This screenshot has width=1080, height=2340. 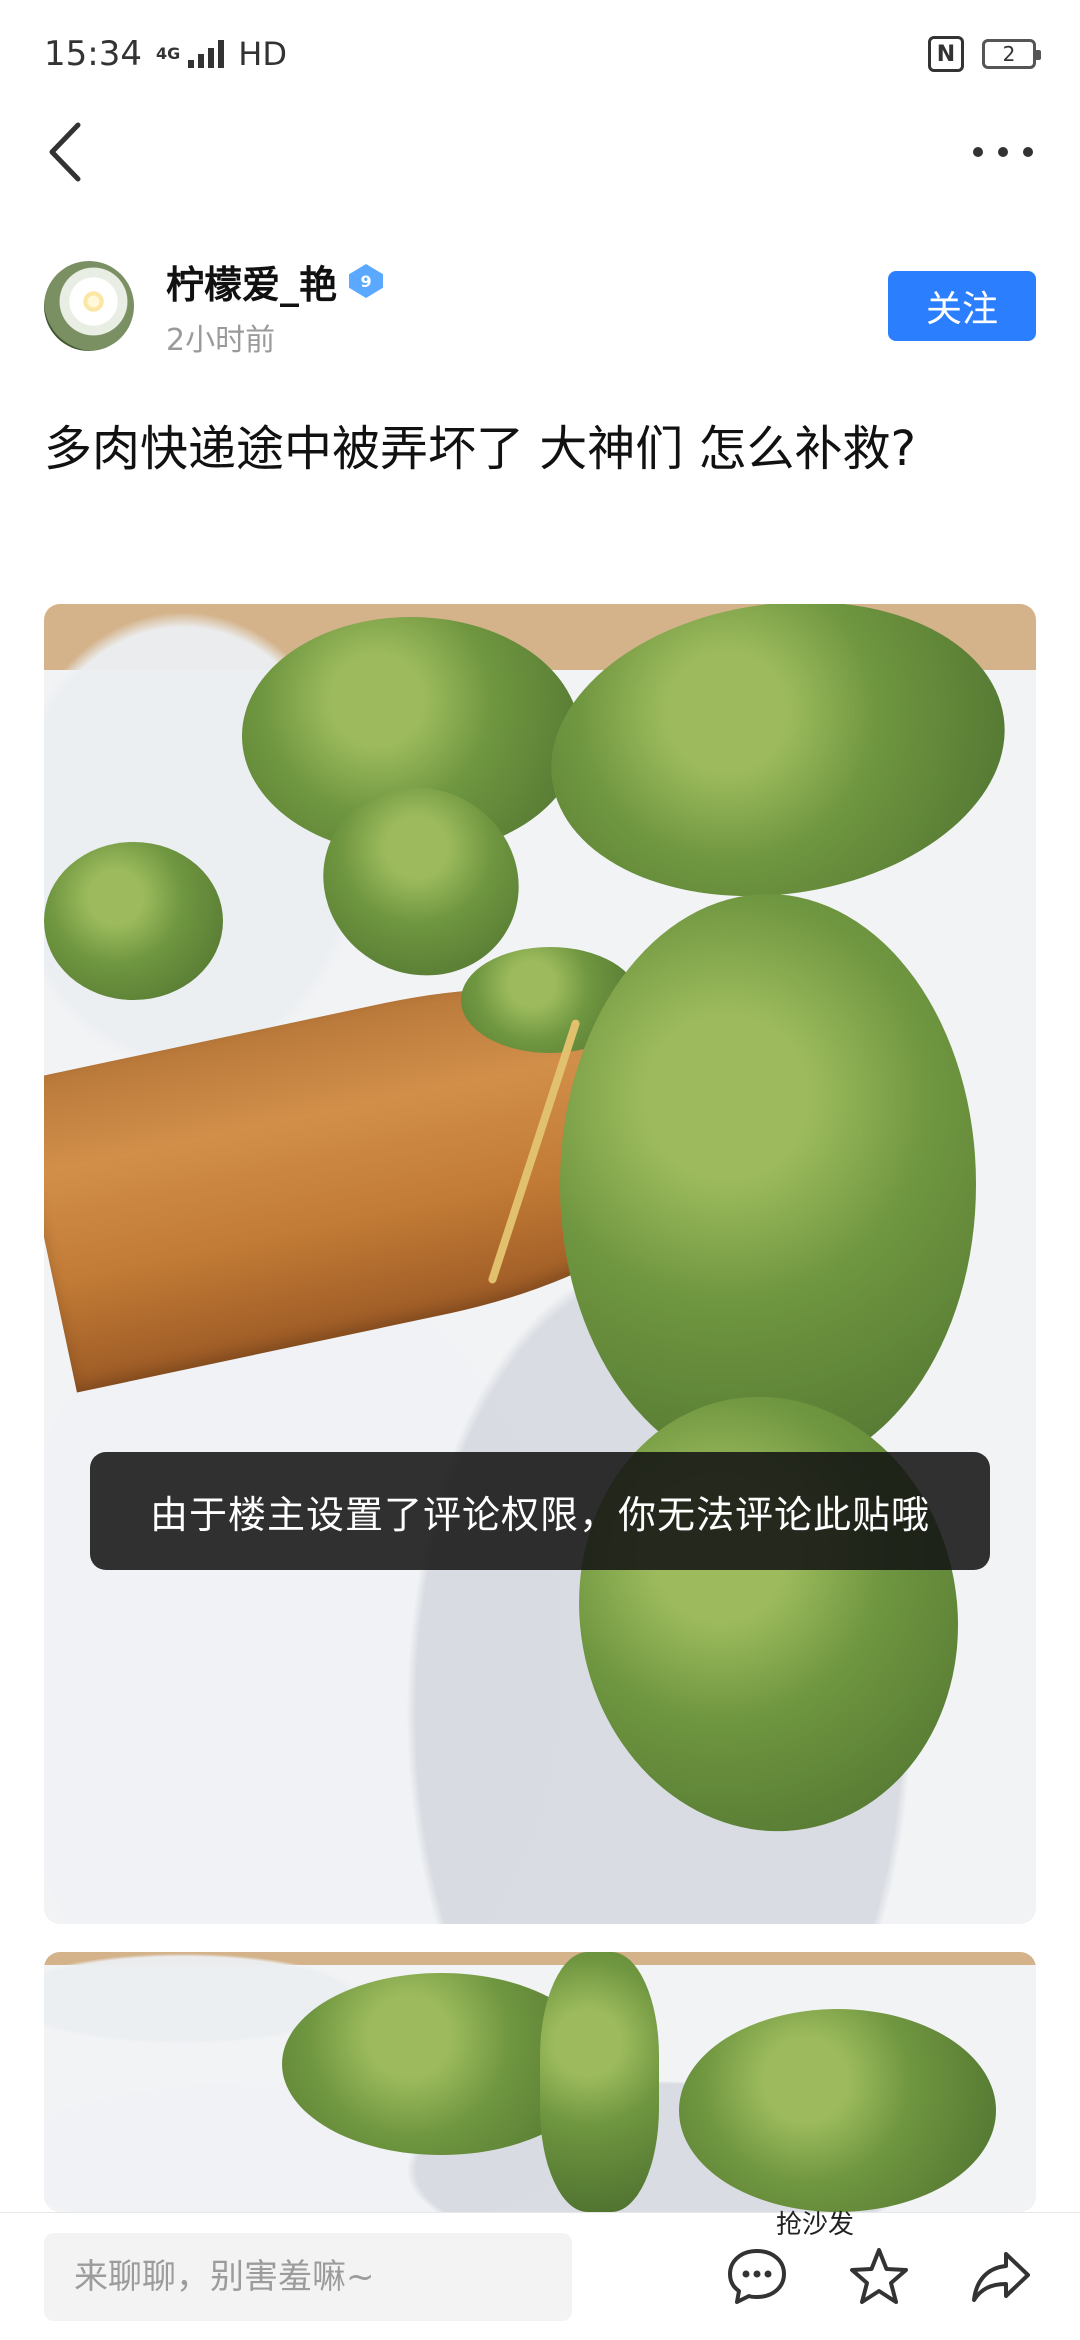 I want to click on status-left: 15:34 4G HD, so click(x=165, y=54).